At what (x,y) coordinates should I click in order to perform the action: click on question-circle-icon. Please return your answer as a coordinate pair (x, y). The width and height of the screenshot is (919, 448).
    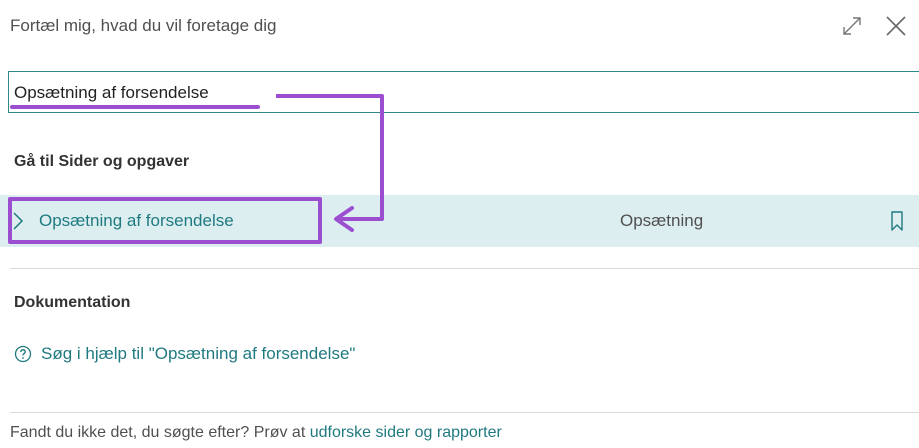
    Looking at the image, I should click on (23, 354).